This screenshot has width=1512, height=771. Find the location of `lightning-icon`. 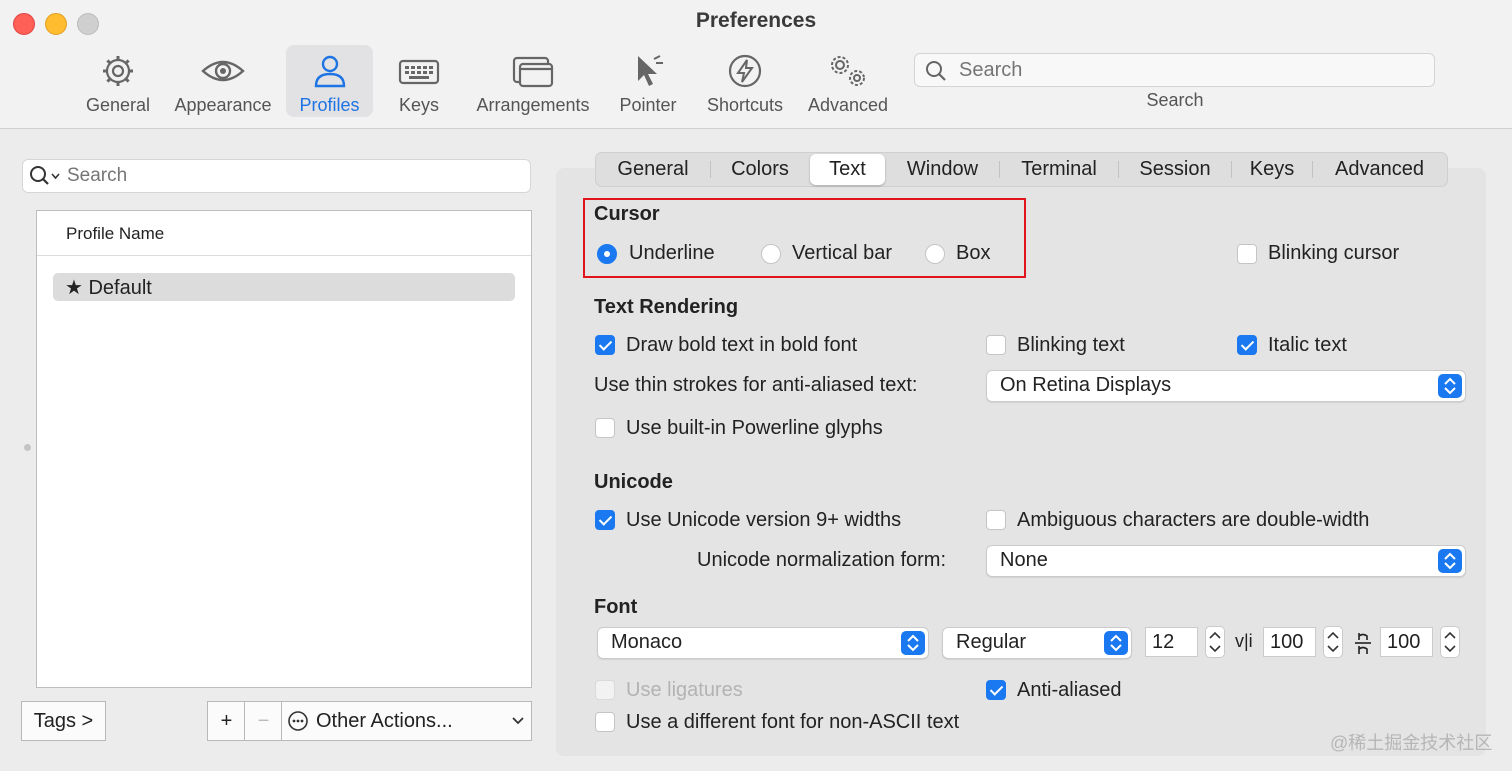

lightning-icon is located at coordinates (745, 71).